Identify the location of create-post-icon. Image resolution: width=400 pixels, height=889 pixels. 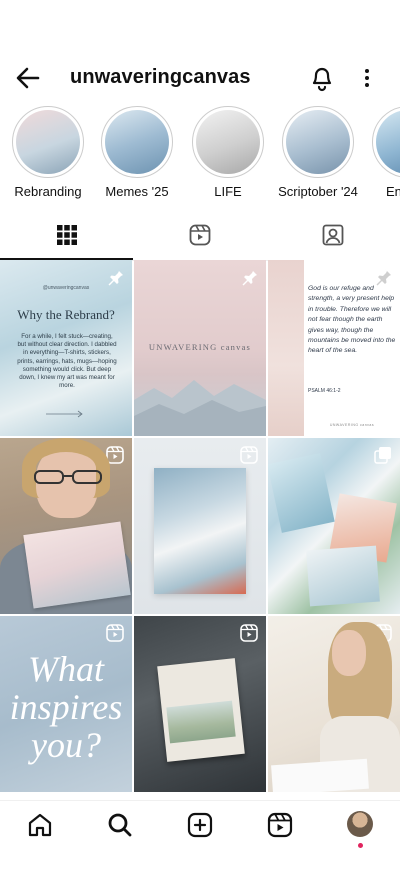
(200, 825).